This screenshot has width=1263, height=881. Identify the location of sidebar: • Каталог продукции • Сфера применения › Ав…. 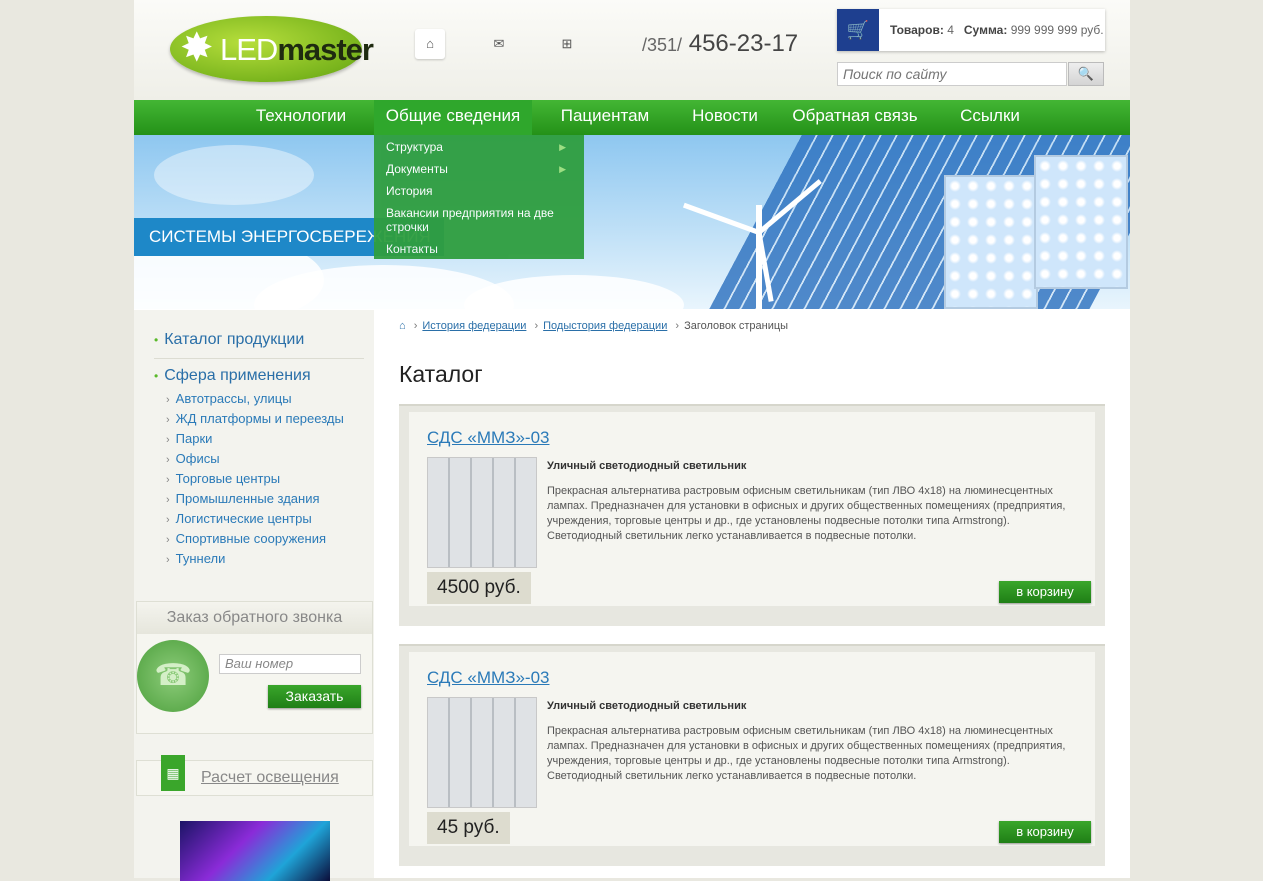
(254, 595).